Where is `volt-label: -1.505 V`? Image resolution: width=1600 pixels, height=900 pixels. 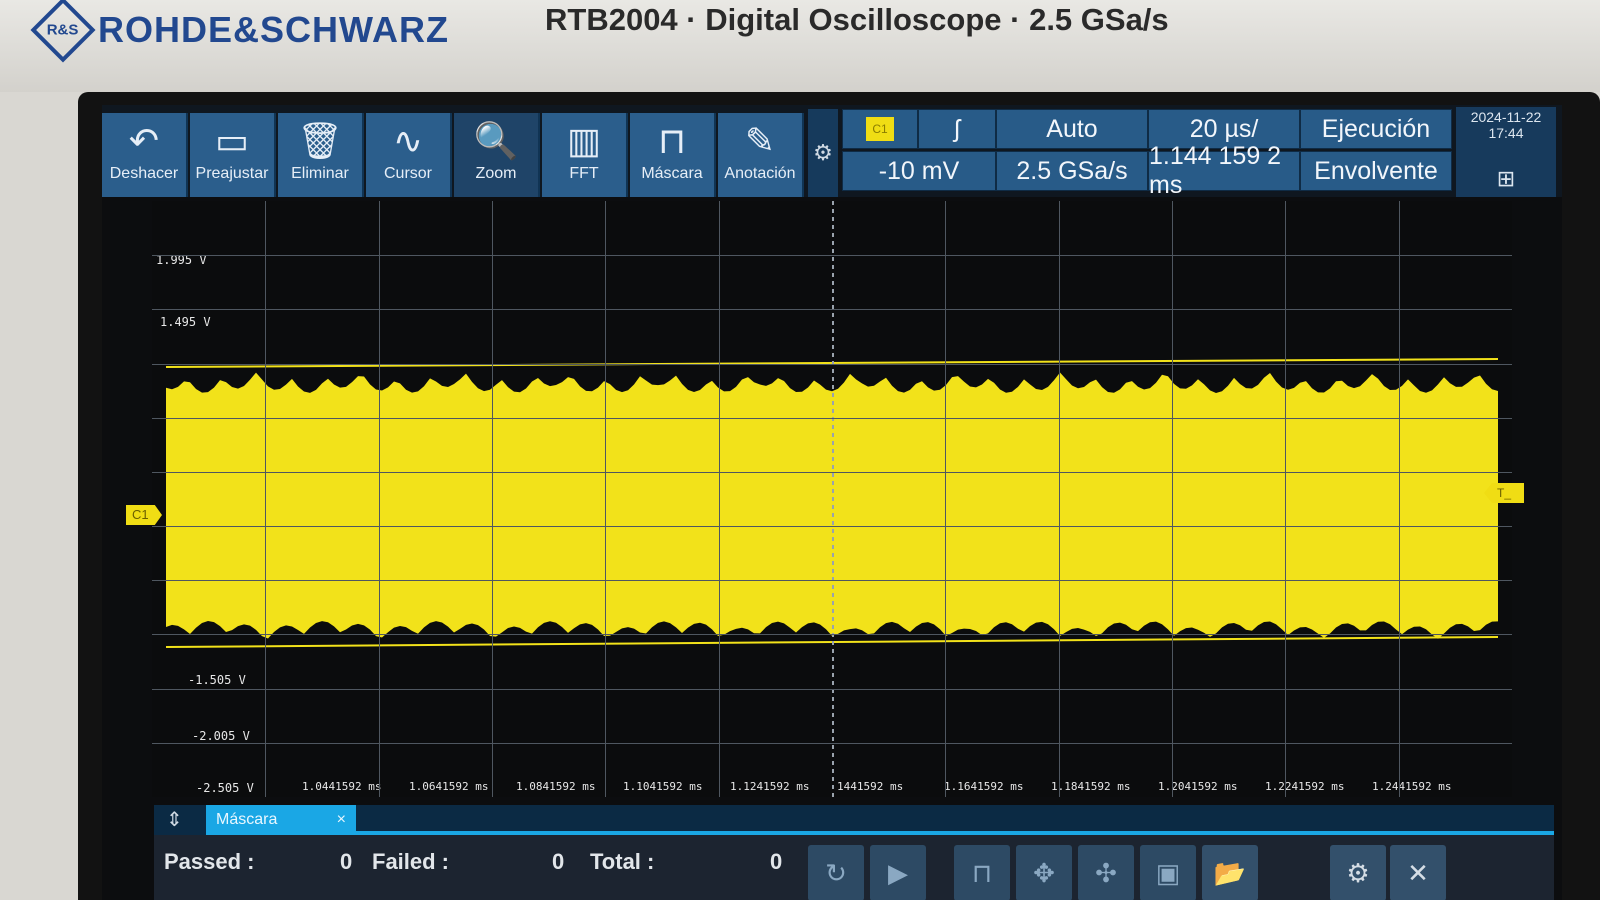
volt-label: -1.505 V is located at coordinates (217, 680).